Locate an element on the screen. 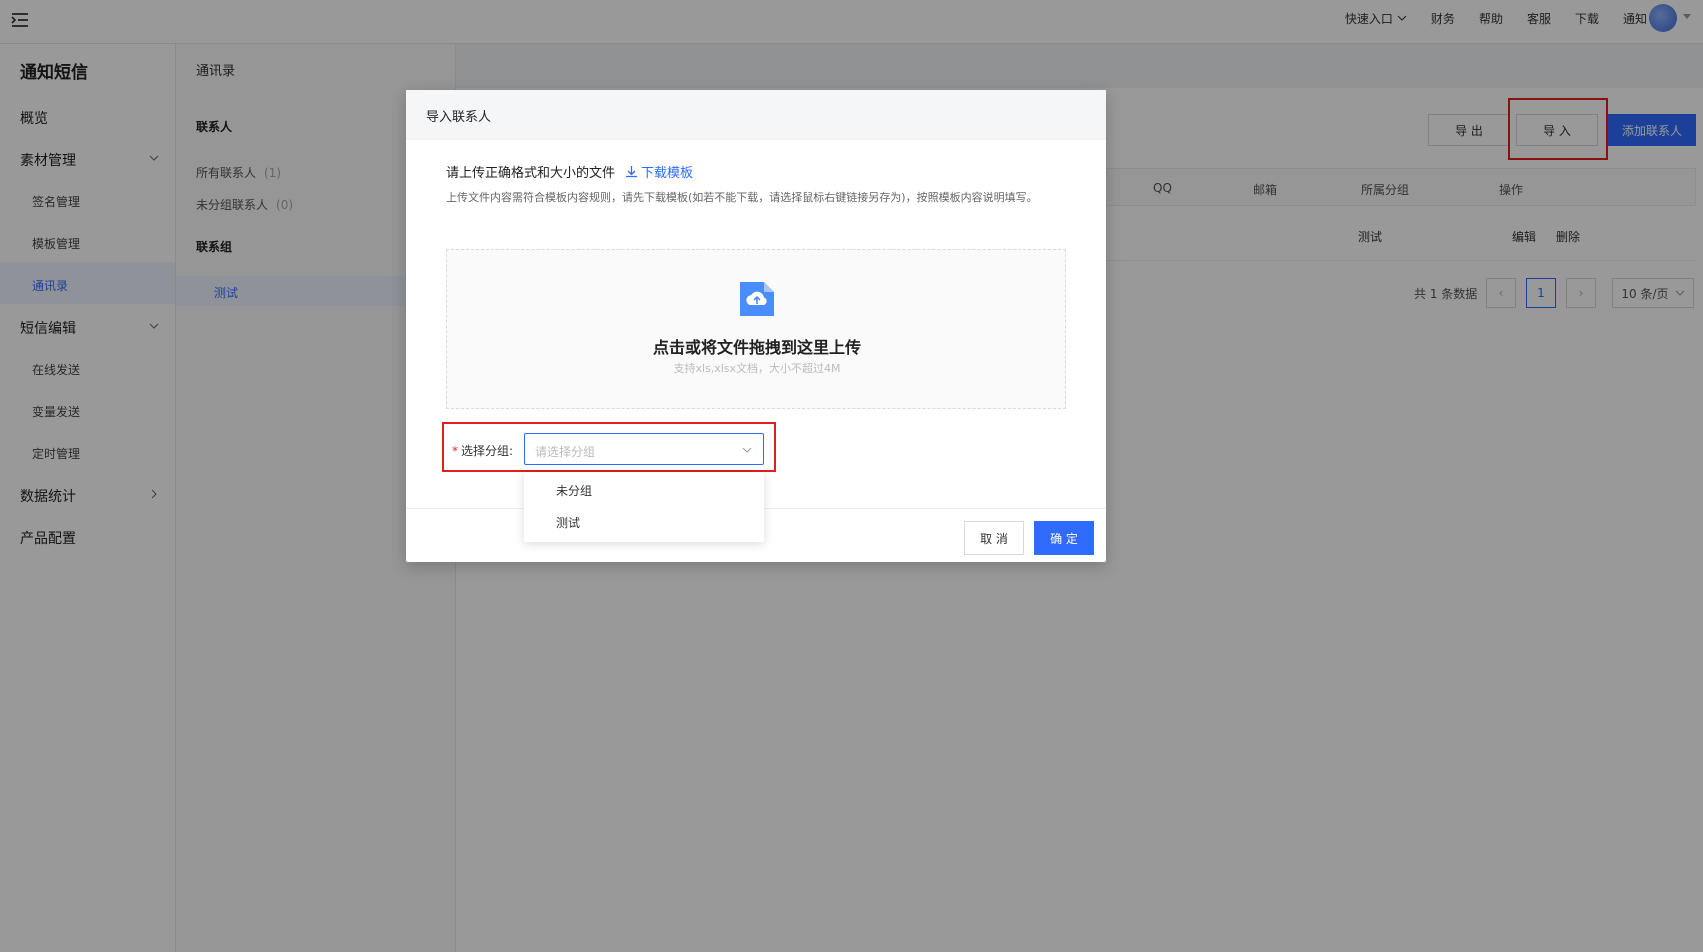 The width and height of the screenshot is (1703, 952). group-option-ungrouped: 未分组 is located at coordinates (574, 490).